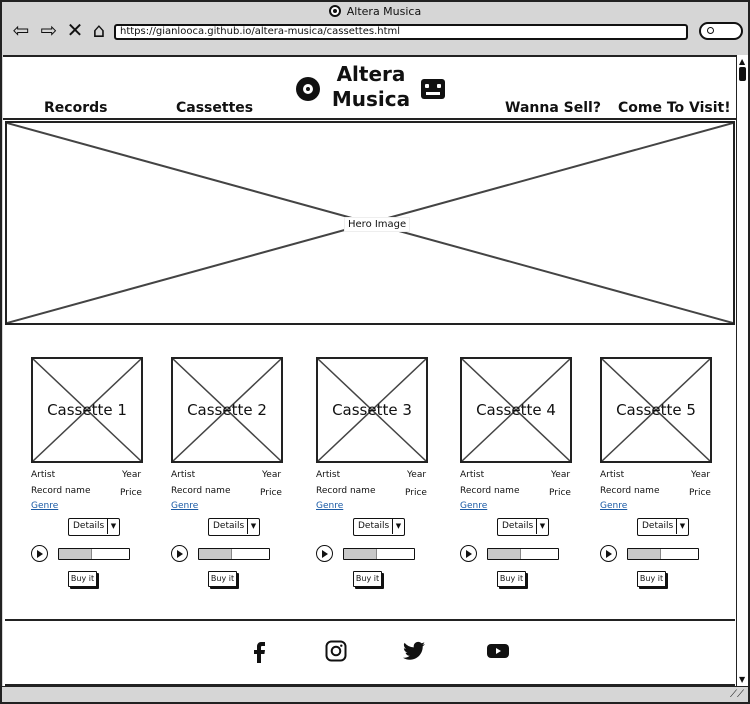 Image resolution: width=750 pixels, height=704 pixels. Describe the element at coordinates (371, 74) in the screenshot. I see `logo-line-1: Altera` at that location.